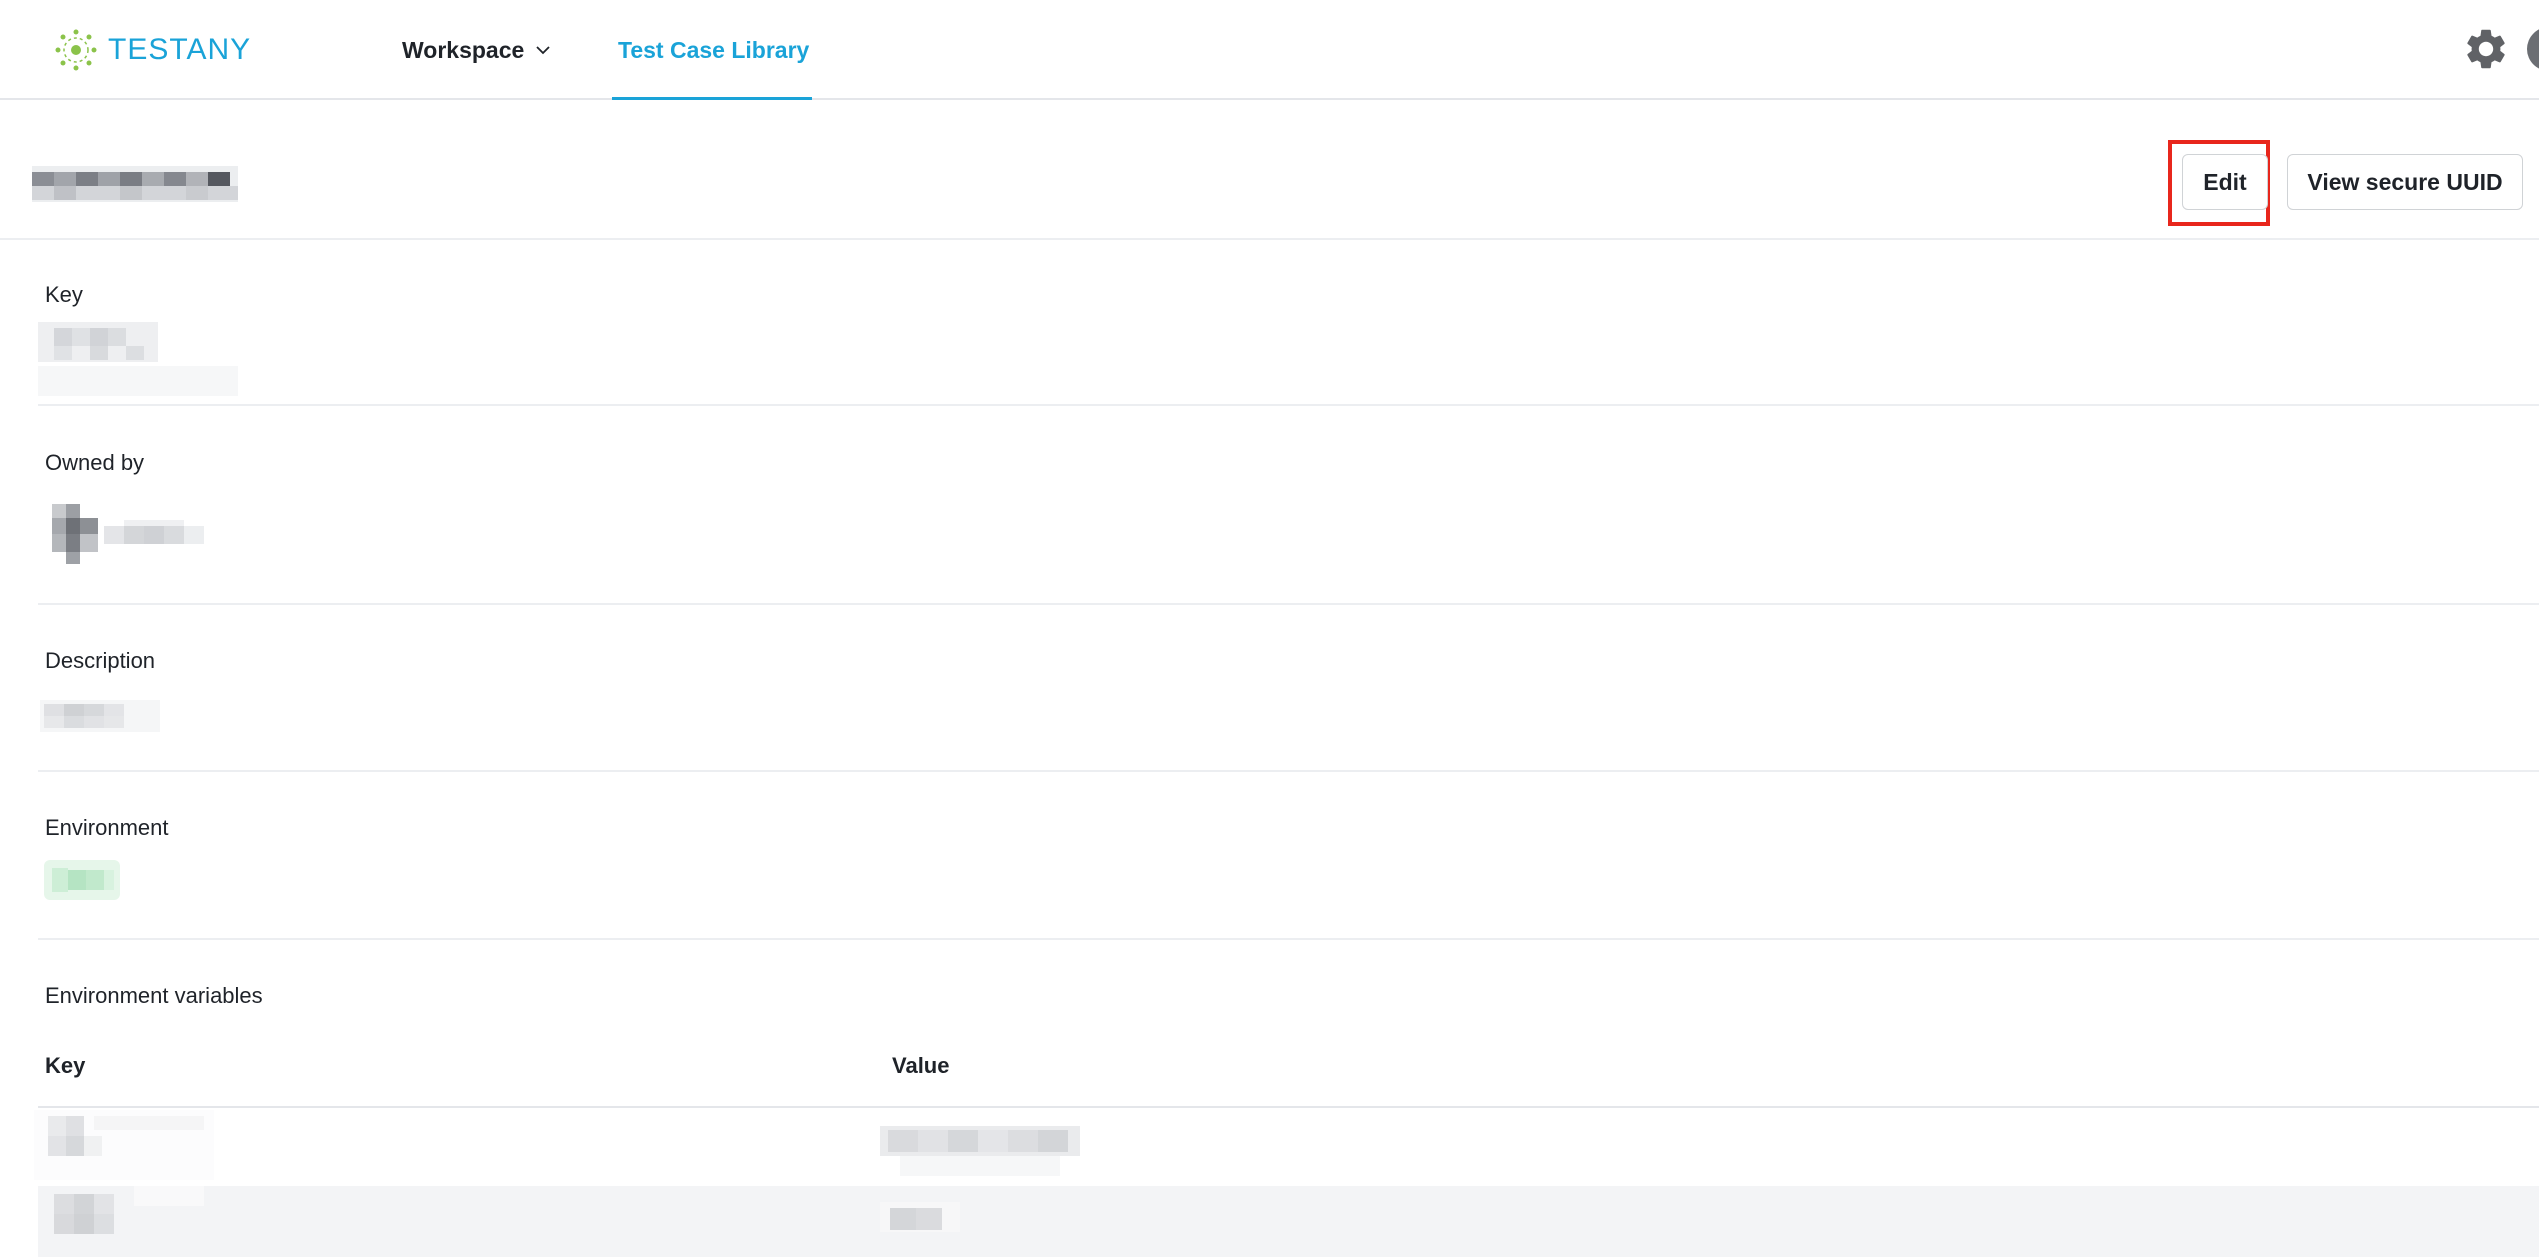 This screenshot has width=2539, height=1257. Describe the element at coordinates (95, 462) in the screenshot. I see `owner-field-label: Owned by` at that location.